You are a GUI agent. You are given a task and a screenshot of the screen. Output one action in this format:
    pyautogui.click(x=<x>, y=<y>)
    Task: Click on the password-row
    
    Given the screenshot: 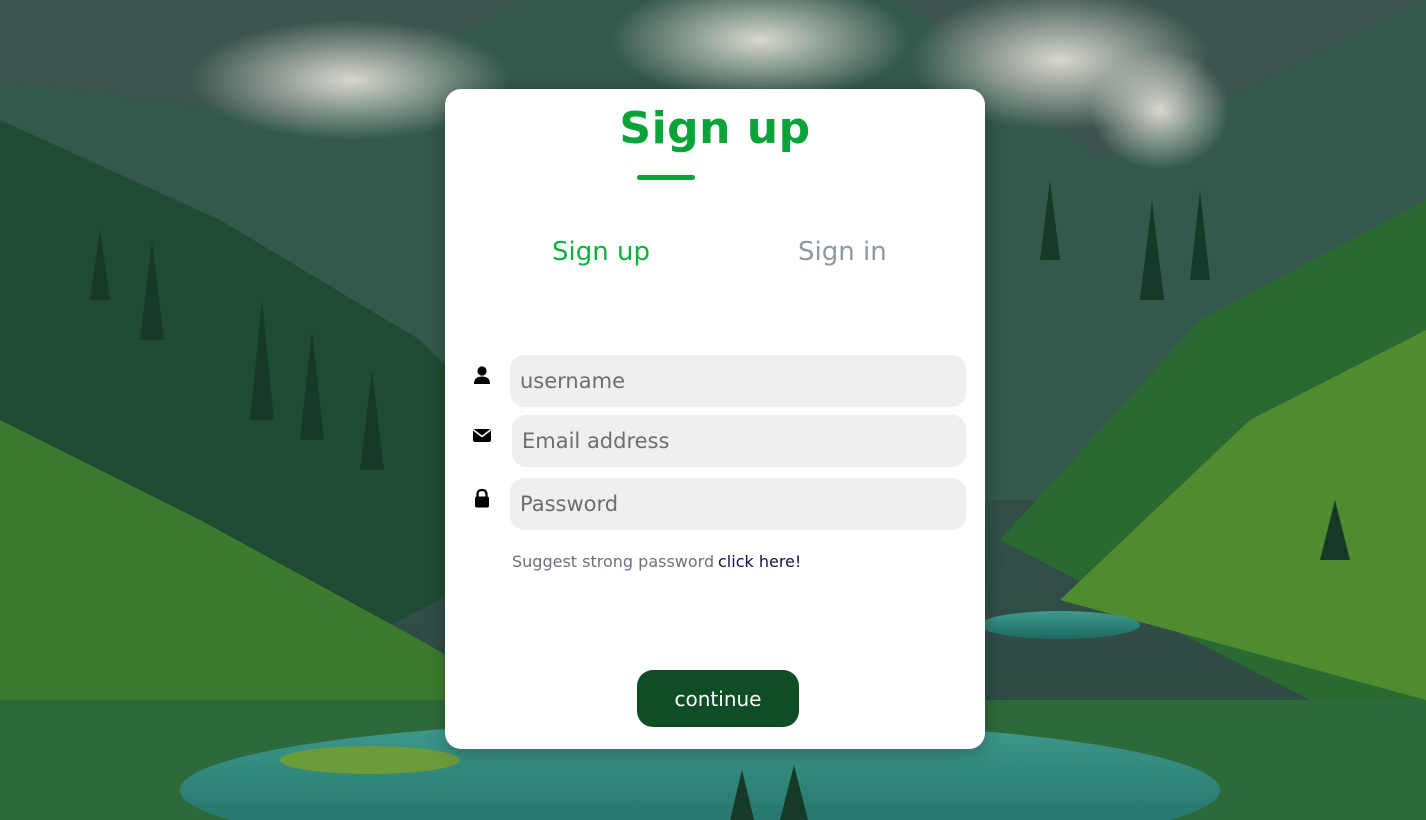 What is the action you would take?
    pyautogui.click(x=715, y=505)
    